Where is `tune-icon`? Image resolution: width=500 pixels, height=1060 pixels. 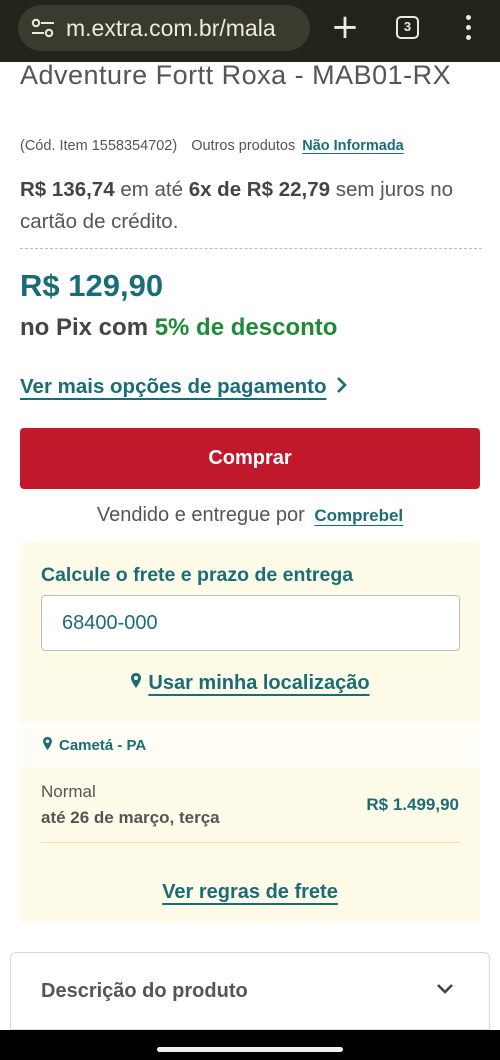
tune-icon is located at coordinates (43, 28).